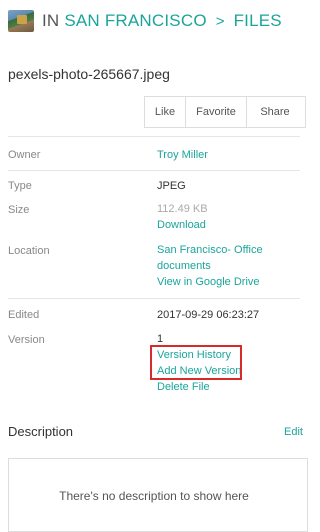 This screenshot has width=320, height=532. I want to click on breadcrumb-header: IN SAN FRANCISCO > FILES, so click(145, 21).